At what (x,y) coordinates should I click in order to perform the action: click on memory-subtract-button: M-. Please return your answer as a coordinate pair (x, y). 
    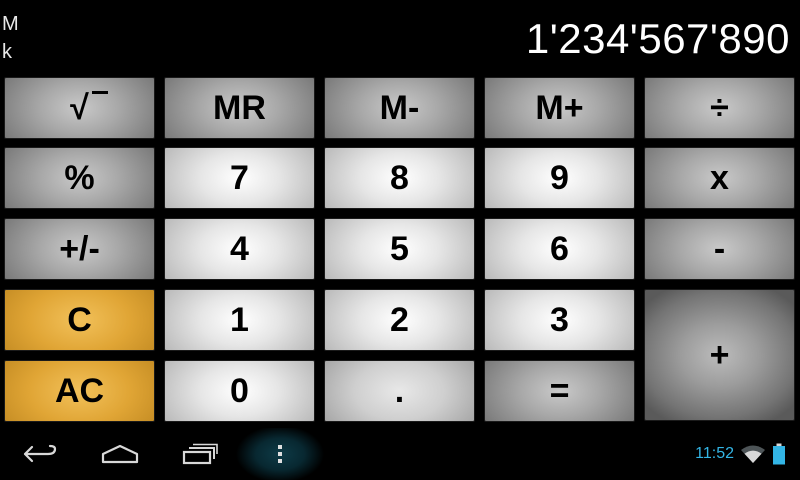
    Looking at the image, I should click on (399, 108).